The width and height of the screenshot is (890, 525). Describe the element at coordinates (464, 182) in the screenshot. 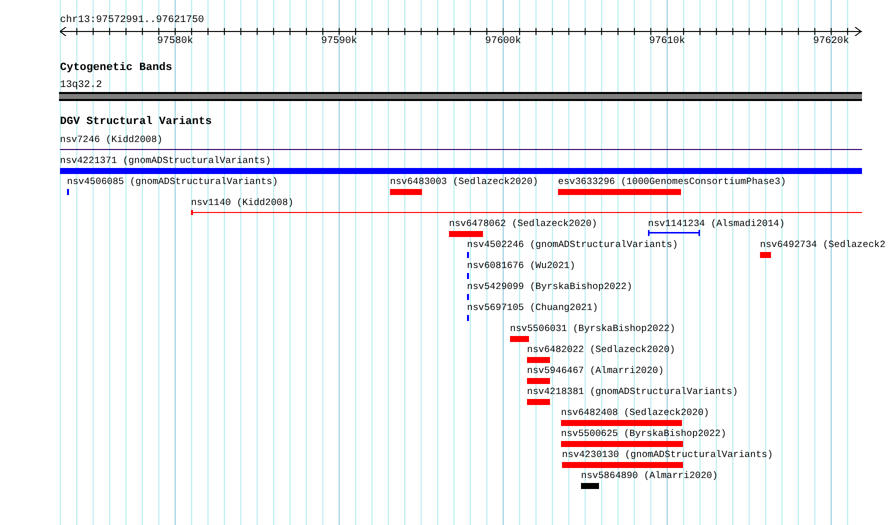

I see `variant-label: nsv6483003 (Sedlazeck2020)` at that location.